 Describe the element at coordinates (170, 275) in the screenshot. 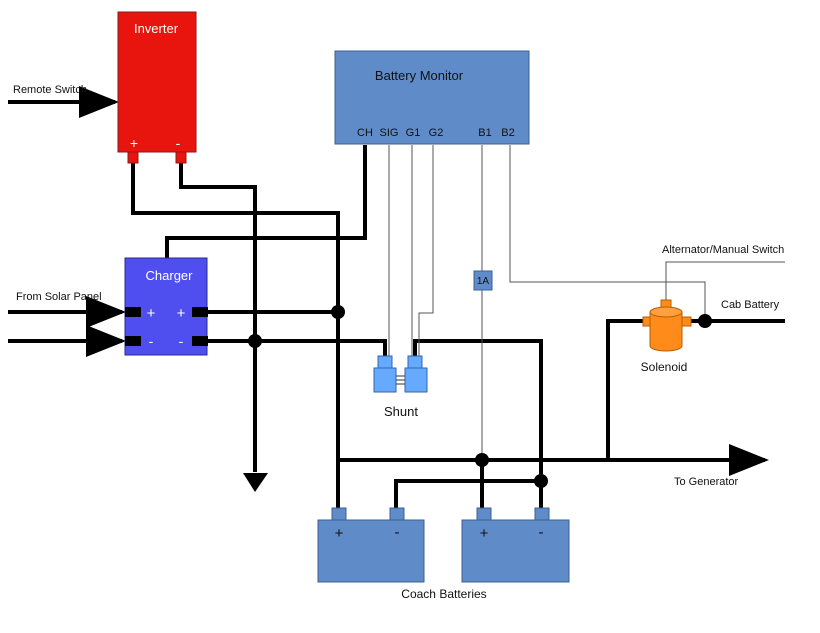

I see `charger-label: Charger` at that location.